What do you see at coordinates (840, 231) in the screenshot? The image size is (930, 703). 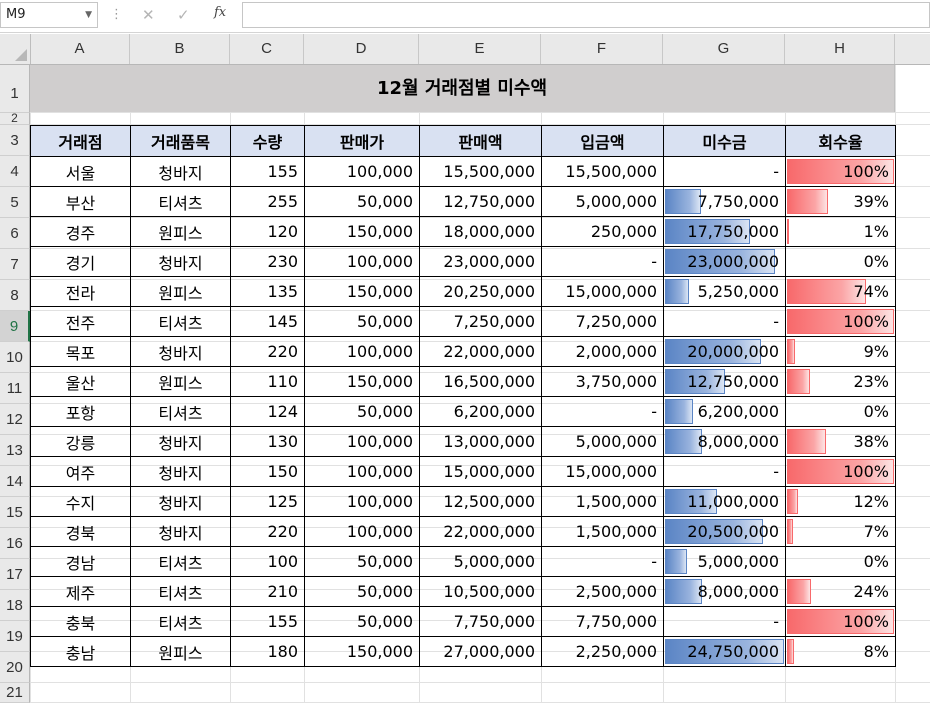 I see `cell-rate: 1%` at bounding box center [840, 231].